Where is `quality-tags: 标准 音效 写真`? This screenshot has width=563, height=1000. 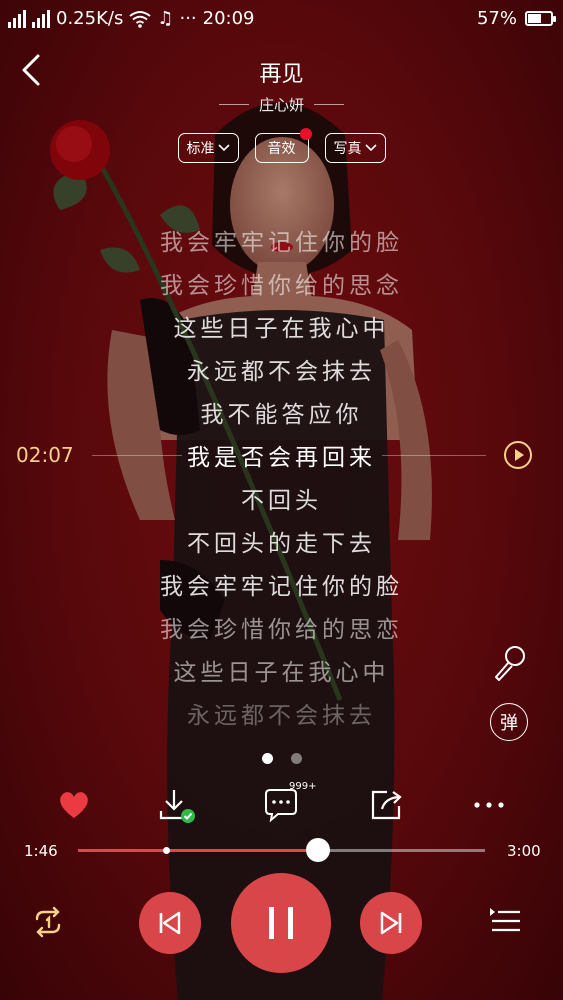 quality-tags: 标准 音效 写真 is located at coordinates (281, 145).